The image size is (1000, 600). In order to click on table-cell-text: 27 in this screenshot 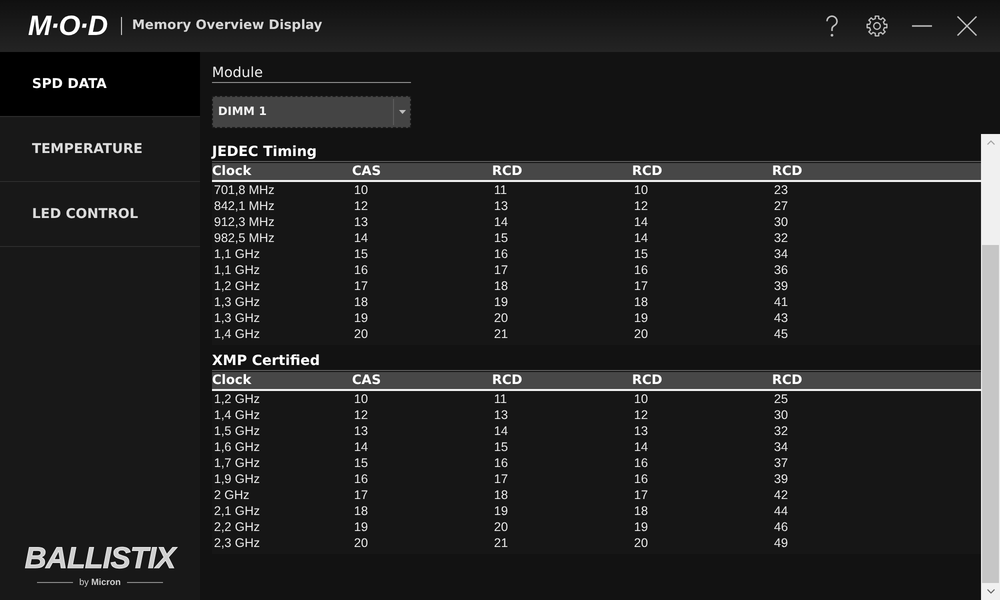, I will do `click(781, 206)`.